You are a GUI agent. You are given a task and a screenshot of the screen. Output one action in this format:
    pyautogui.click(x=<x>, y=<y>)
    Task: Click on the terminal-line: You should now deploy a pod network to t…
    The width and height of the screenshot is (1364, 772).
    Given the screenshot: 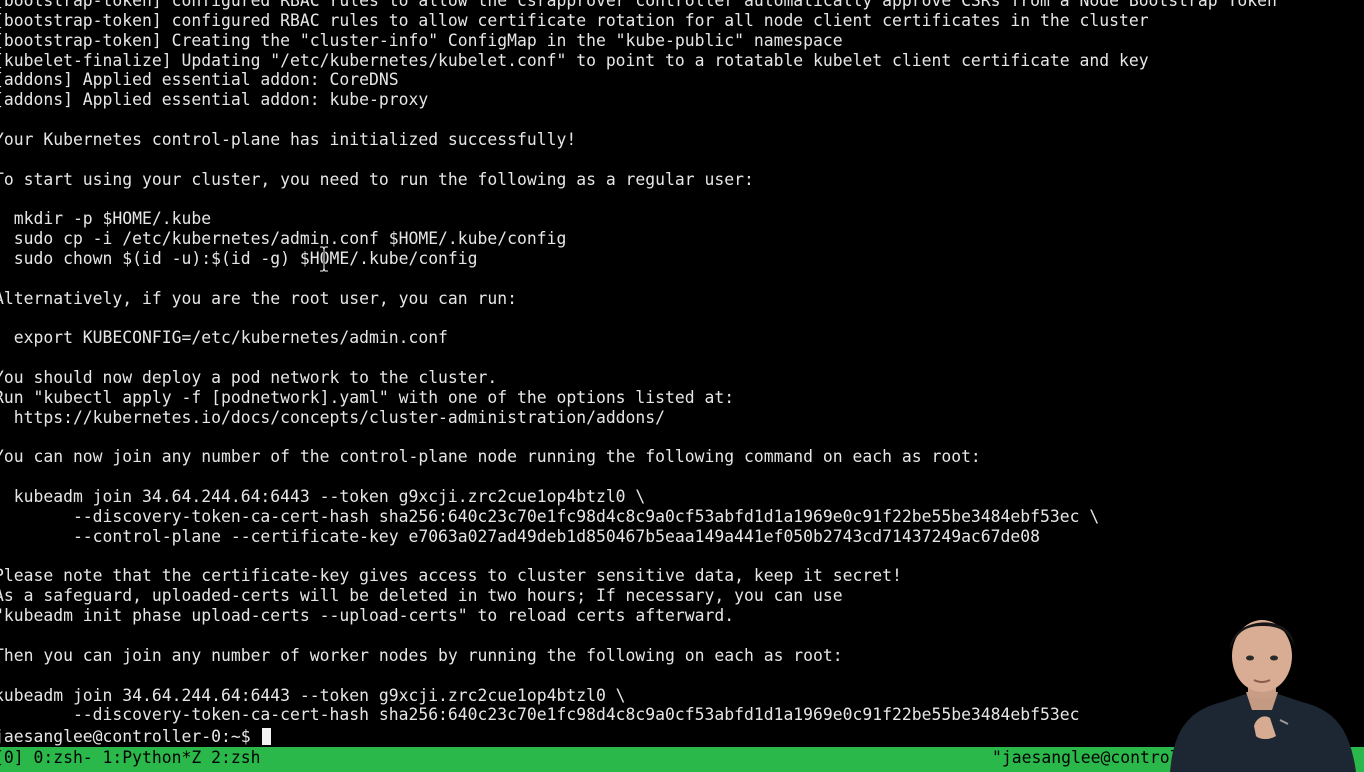 What is the action you would take?
    pyautogui.click(x=249, y=378)
    